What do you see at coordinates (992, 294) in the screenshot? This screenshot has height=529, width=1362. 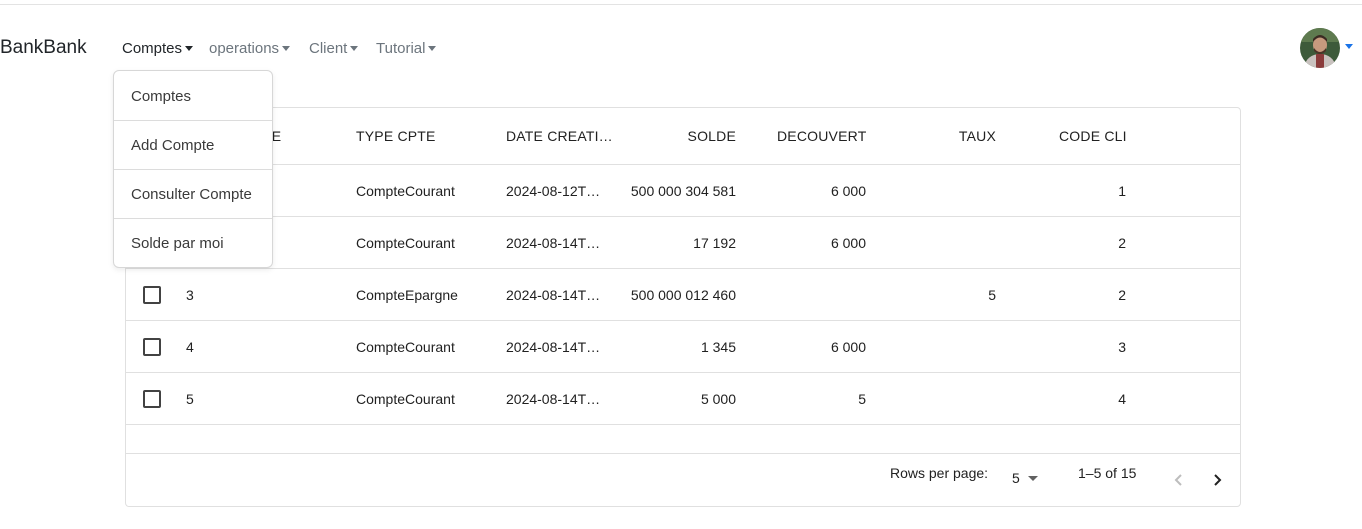 I see `cell-taux: 5` at bounding box center [992, 294].